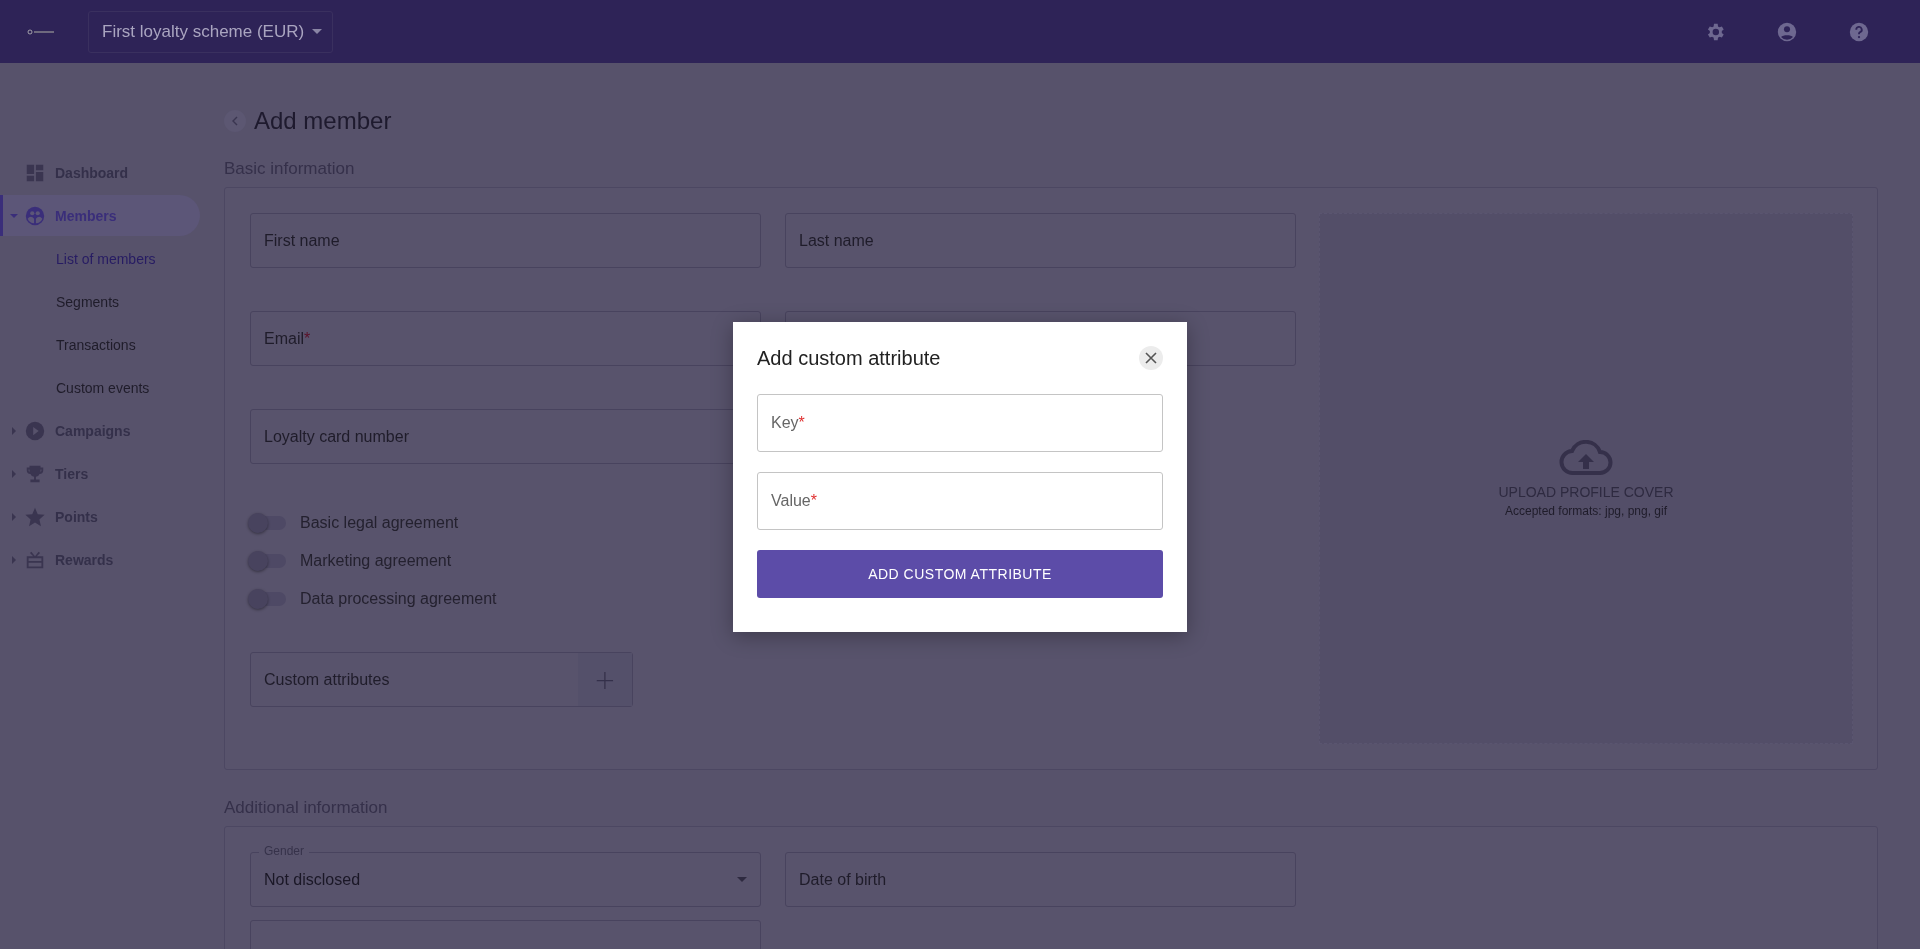 The height and width of the screenshot is (949, 1920). What do you see at coordinates (1859, 31) in the screenshot?
I see `help-icon` at bounding box center [1859, 31].